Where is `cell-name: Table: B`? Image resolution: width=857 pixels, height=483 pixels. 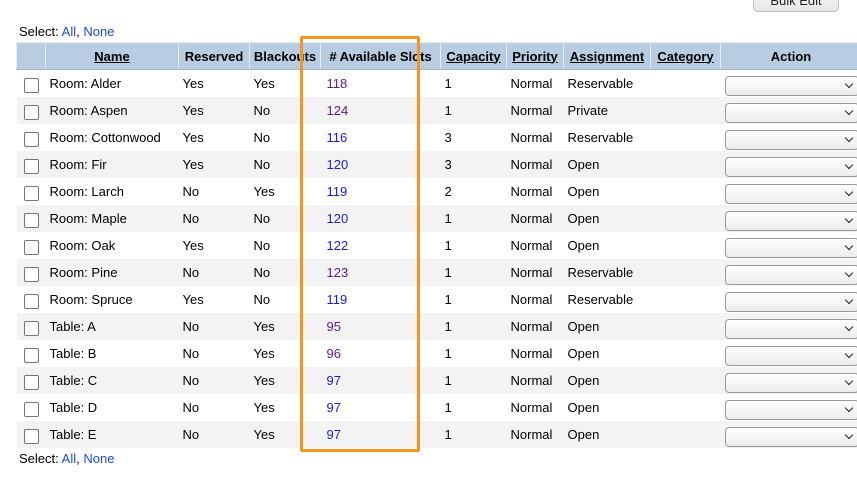 cell-name: Table: B is located at coordinates (112, 353).